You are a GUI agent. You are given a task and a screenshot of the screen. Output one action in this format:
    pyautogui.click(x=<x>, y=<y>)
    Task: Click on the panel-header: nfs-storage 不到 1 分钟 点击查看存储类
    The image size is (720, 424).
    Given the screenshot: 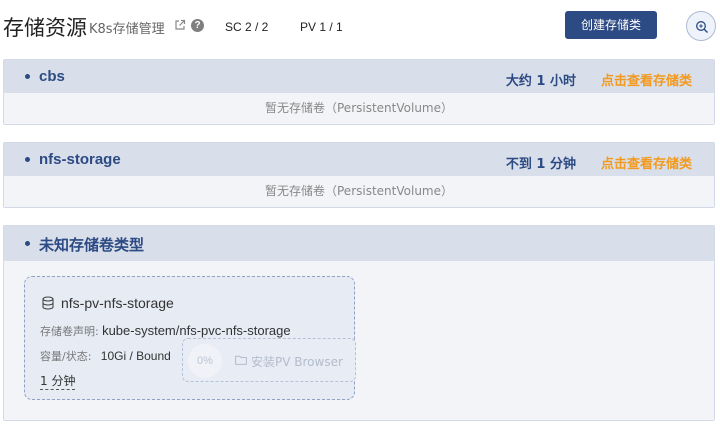 What is the action you would take?
    pyautogui.click(x=359, y=159)
    